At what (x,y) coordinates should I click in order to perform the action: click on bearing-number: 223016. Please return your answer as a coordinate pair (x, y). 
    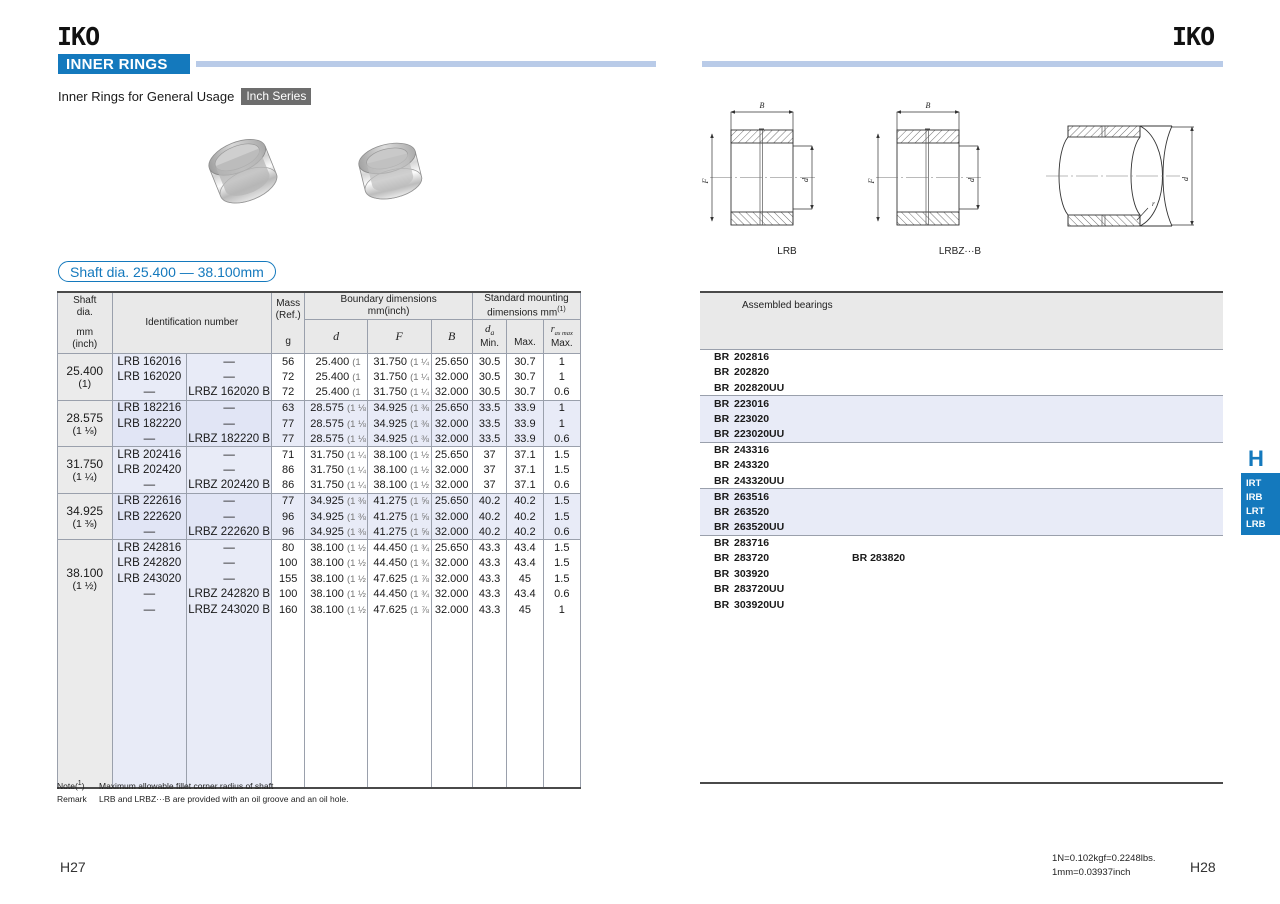
    Looking at the image, I should click on (752, 403).